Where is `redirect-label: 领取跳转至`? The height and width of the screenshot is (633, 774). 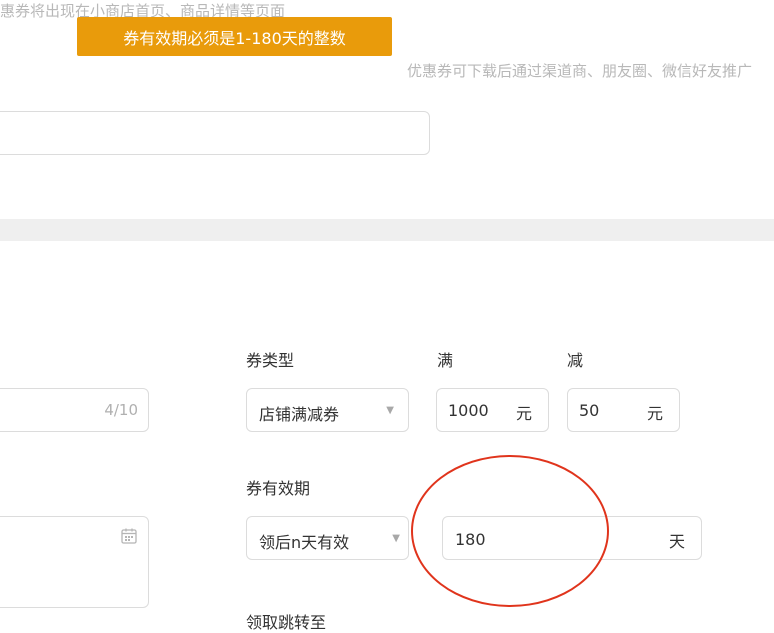
redirect-label: 领取跳转至 is located at coordinates (286, 622).